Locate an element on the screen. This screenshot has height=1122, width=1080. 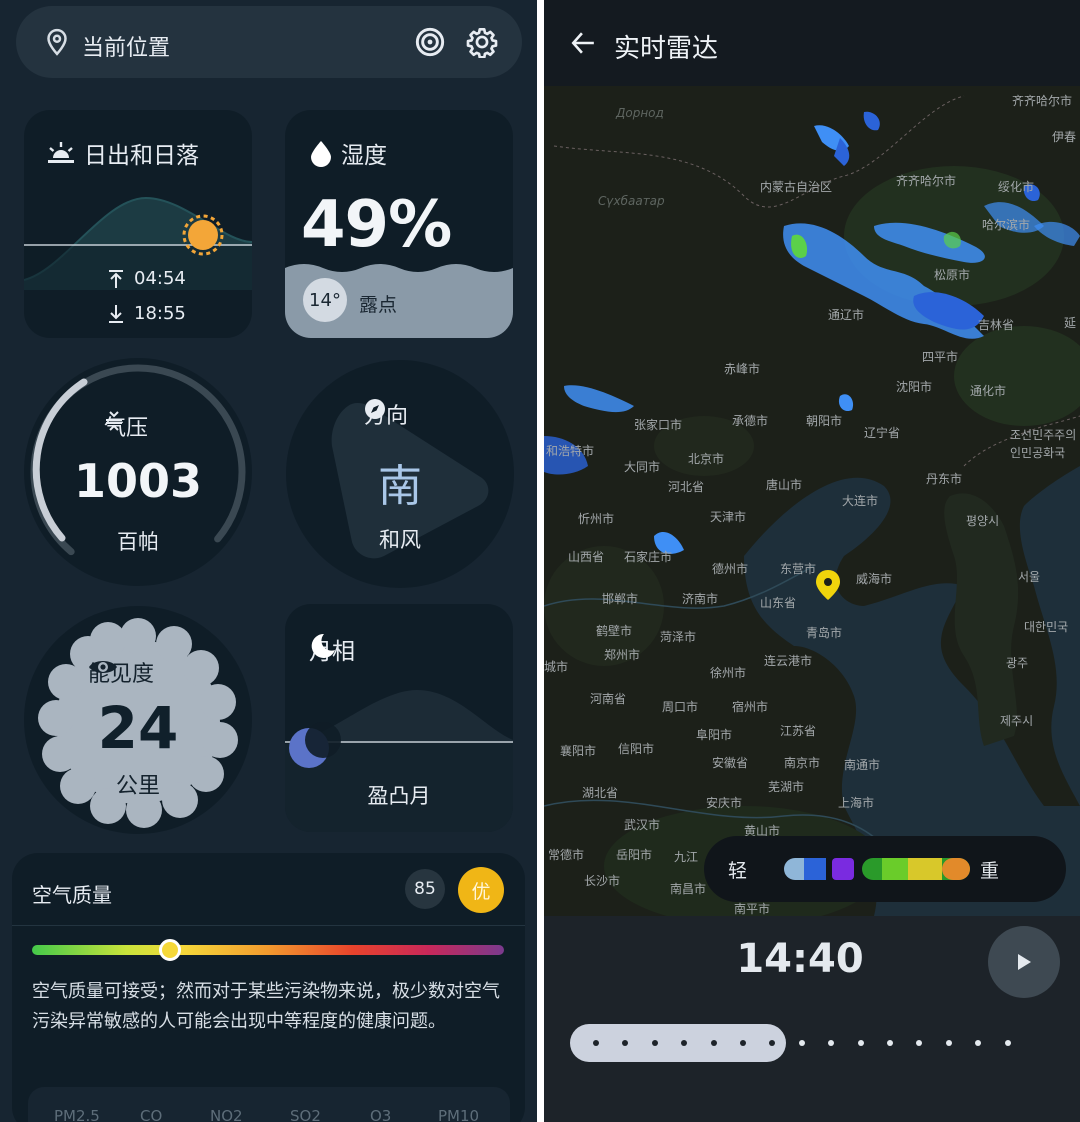
map-label: 内蒙古自治区 is located at coordinates (796, 187).